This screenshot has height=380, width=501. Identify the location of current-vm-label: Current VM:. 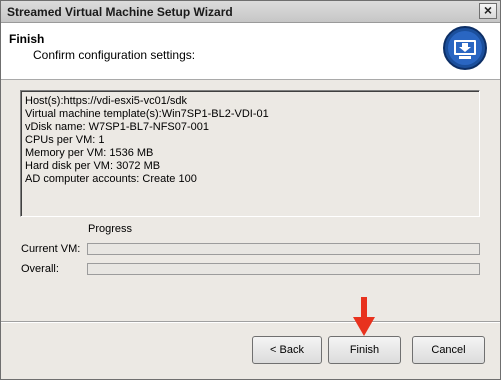
(51, 249).